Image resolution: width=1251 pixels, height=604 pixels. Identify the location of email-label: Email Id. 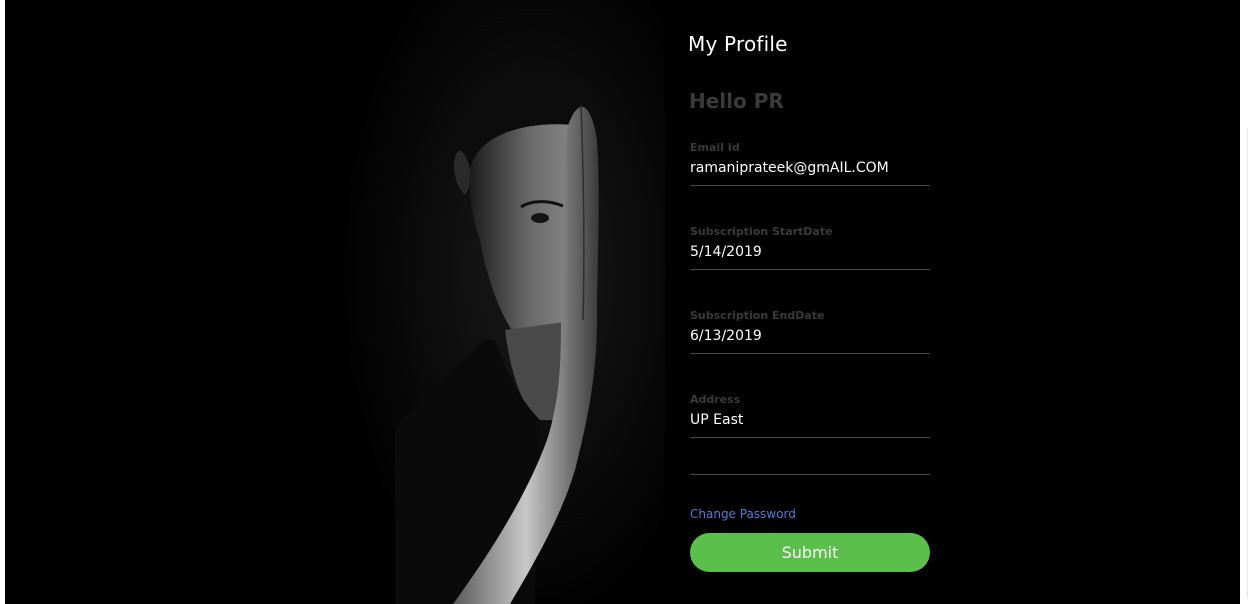
(715, 147).